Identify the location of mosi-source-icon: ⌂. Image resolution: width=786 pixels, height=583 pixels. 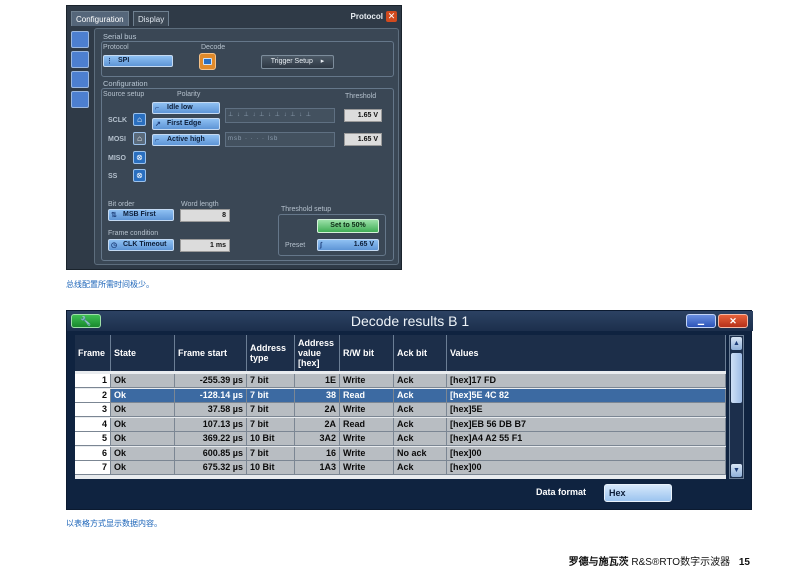
(139, 138).